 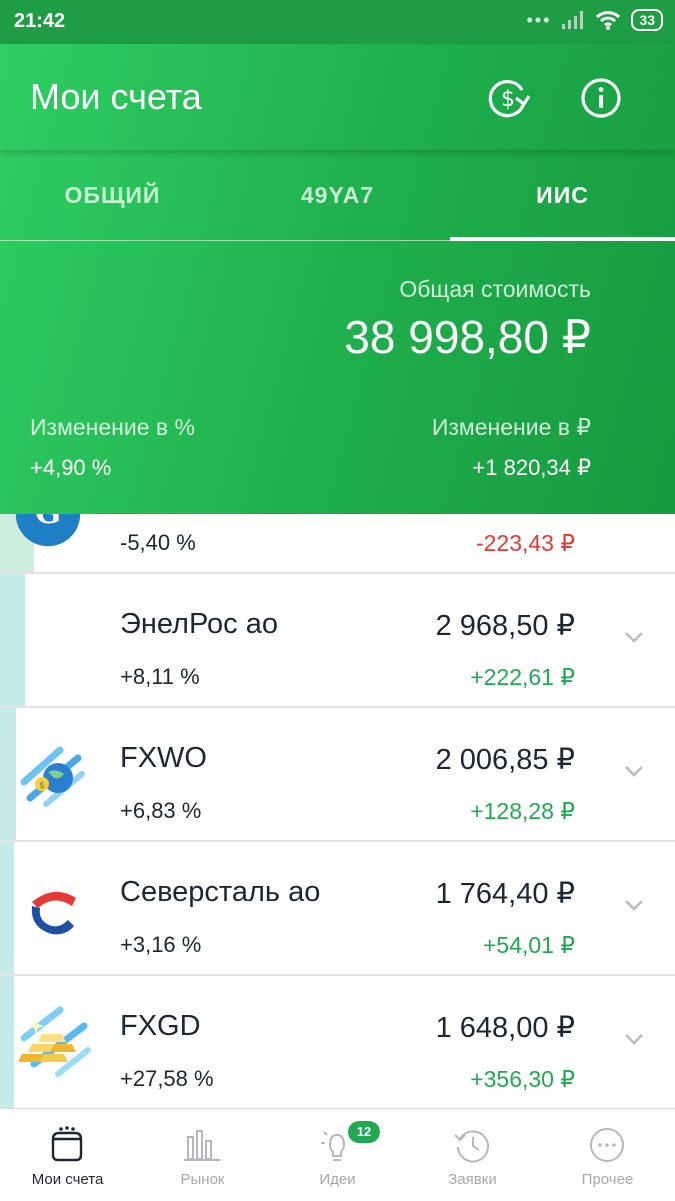 I want to click on gold-bars-logo-icon, so click(x=54, y=1041).